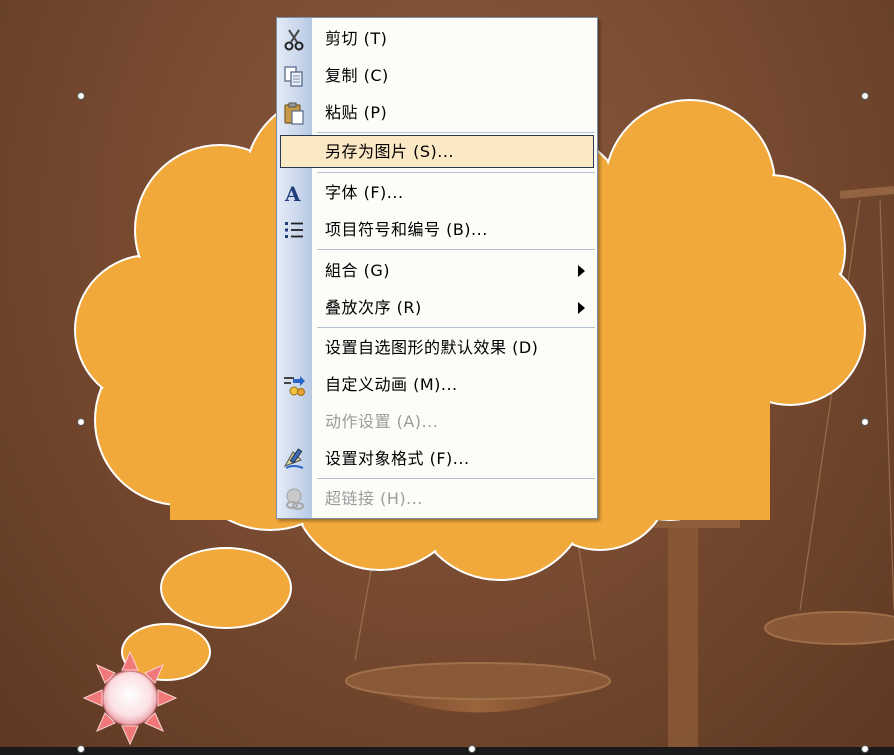 The width and height of the screenshot is (894, 755). What do you see at coordinates (373, 307) in the screenshot?
I see `menu-item-label: 叠放次序 (R)` at bounding box center [373, 307].